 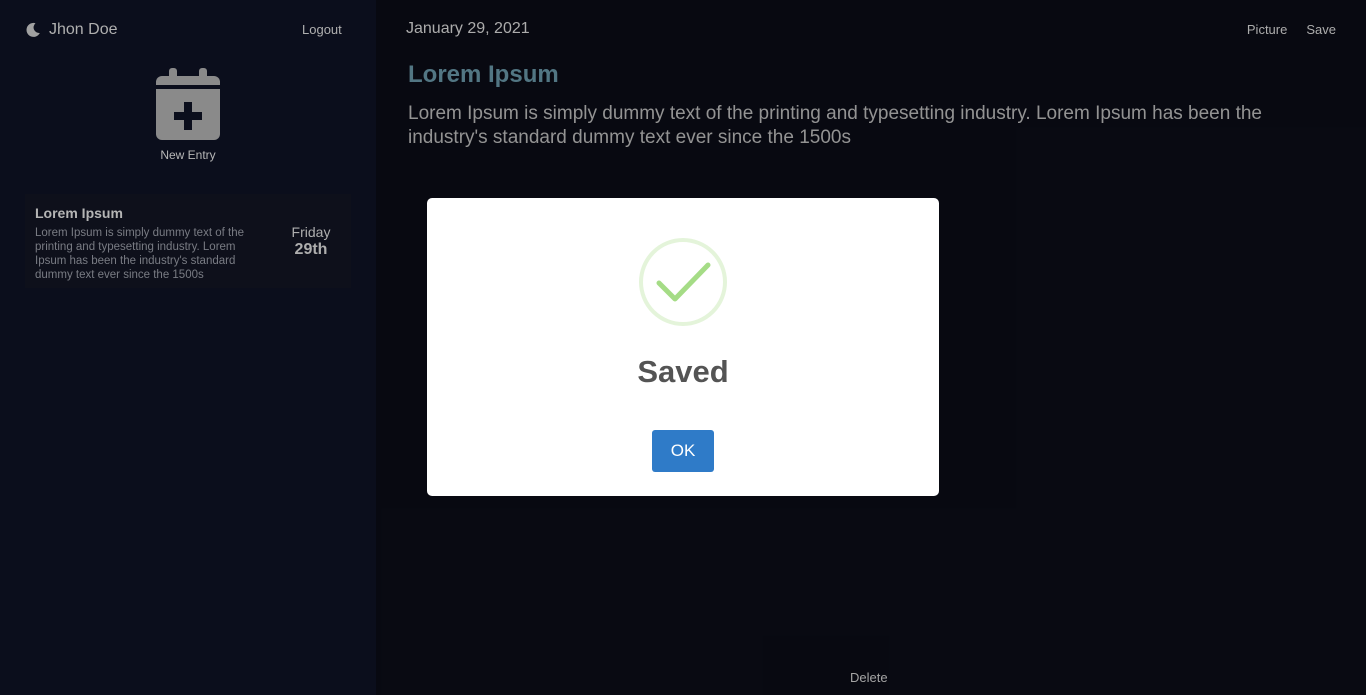 What do you see at coordinates (683, 371) in the screenshot?
I see `dialog-title: Saved` at bounding box center [683, 371].